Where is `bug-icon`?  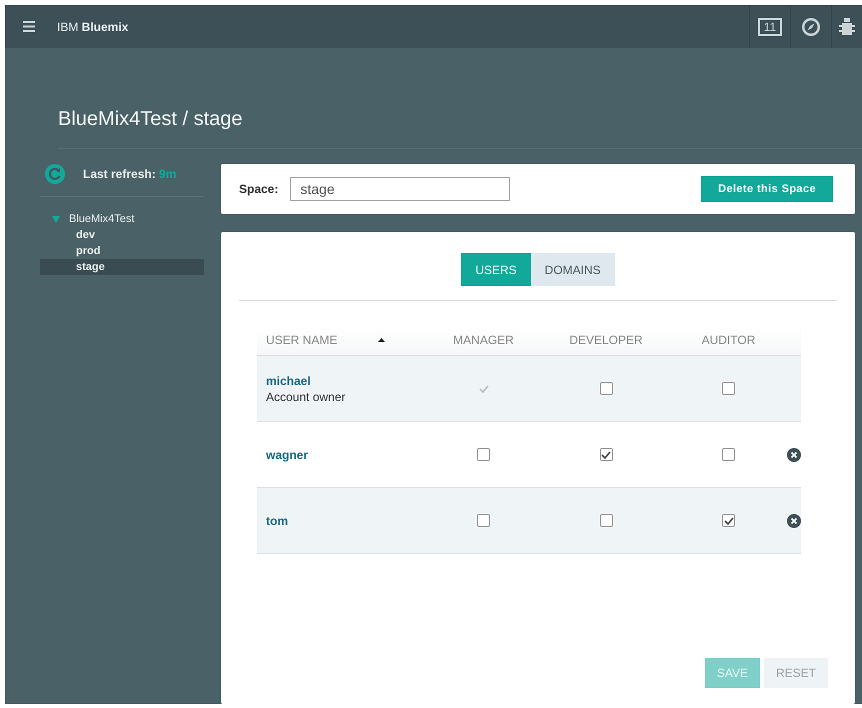 bug-icon is located at coordinates (847, 26).